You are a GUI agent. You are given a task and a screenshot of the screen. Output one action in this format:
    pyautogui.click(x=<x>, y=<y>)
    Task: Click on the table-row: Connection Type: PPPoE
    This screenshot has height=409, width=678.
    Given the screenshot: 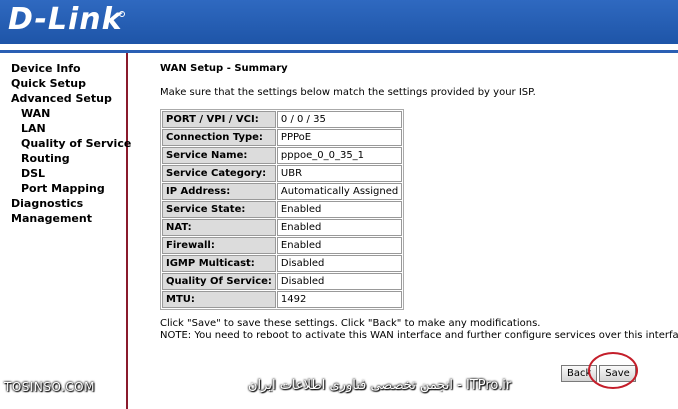 What is the action you would take?
    pyautogui.click(x=282, y=137)
    